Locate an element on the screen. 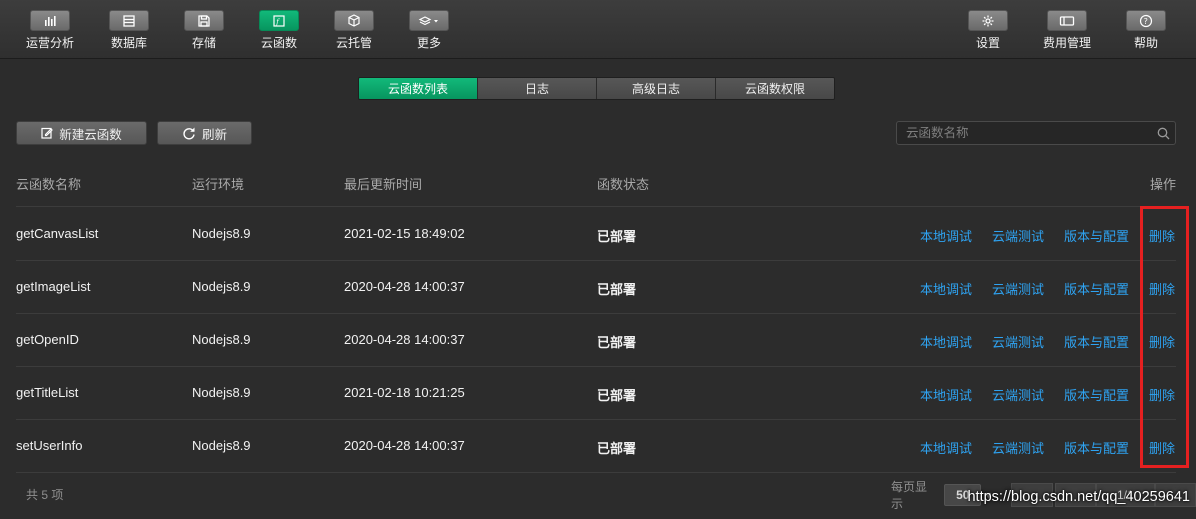 This screenshot has height=519, width=1196. toolbar-item-analytics: 运营分析 is located at coordinates (50, 30).